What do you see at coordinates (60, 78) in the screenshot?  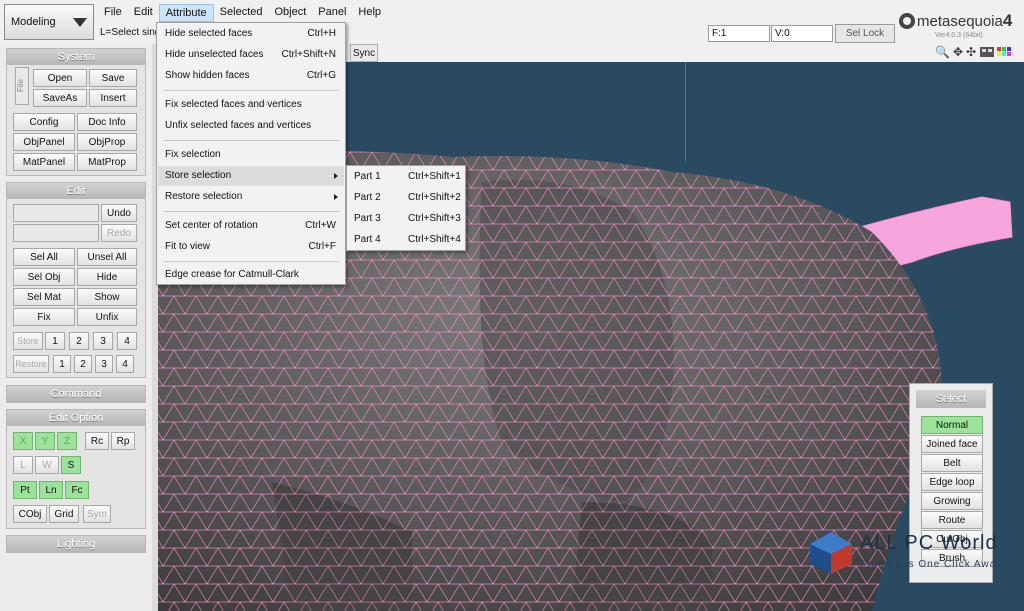 I see `open-button: Open` at bounding box center [60, 78].